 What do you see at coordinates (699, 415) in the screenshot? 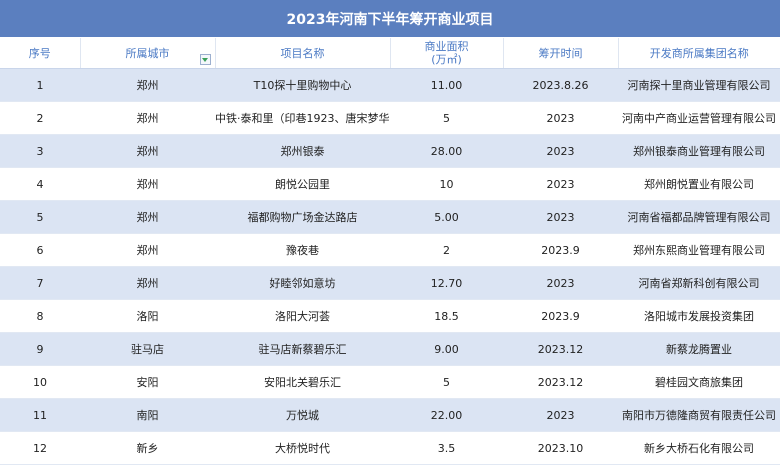
I see `cell-developer: 南阳市万德隆商贸有限责任公司` at bounding box center [699, 415].